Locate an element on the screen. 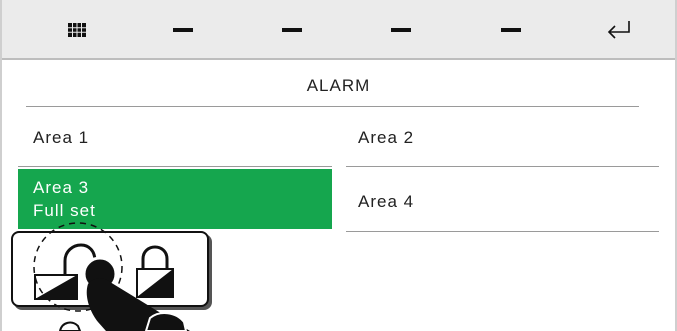  area-3-button: Area 3 Full set is located at coordinates (175, 199).